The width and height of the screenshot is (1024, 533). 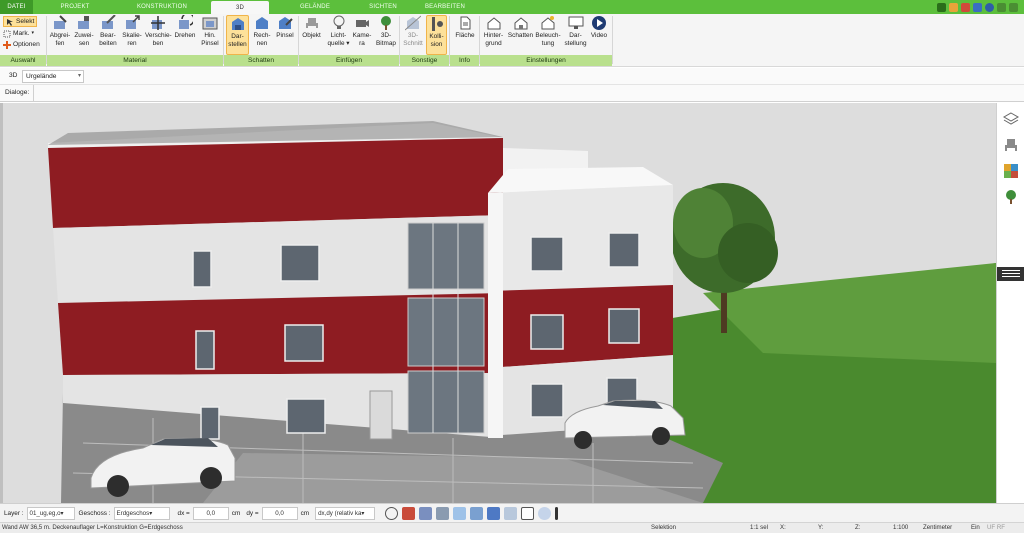 I want to click on abgreifen-button: Abgrei-fen, so click(x=60, y=35).